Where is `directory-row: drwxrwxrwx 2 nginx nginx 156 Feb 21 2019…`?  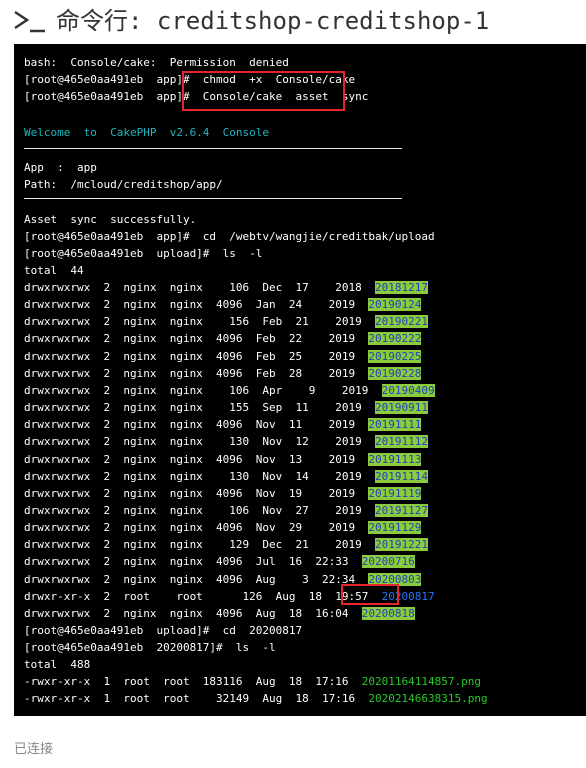 directory-row: drwxrwxrwx 2 nginx nginx 156 Feb 21 2019… is located at coordinates (226, 321).